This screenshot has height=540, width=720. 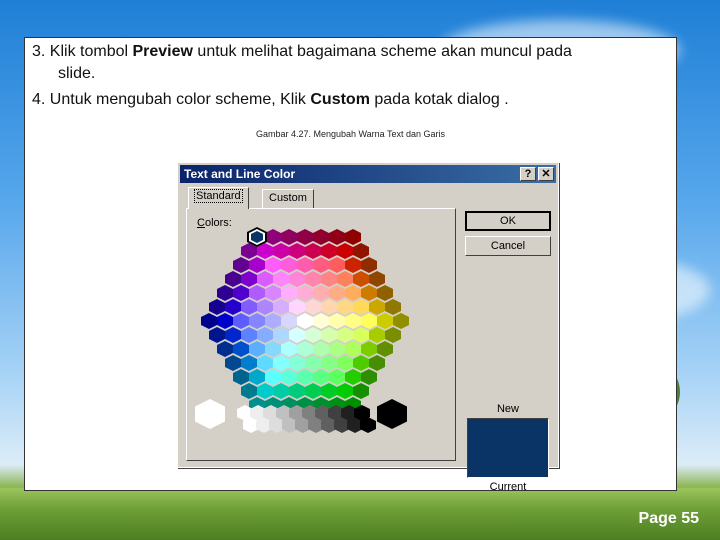 What do you see at coordinates (210, 414) in the screenshot?
I see `white-color-cell` at bounding box center [210, 414].